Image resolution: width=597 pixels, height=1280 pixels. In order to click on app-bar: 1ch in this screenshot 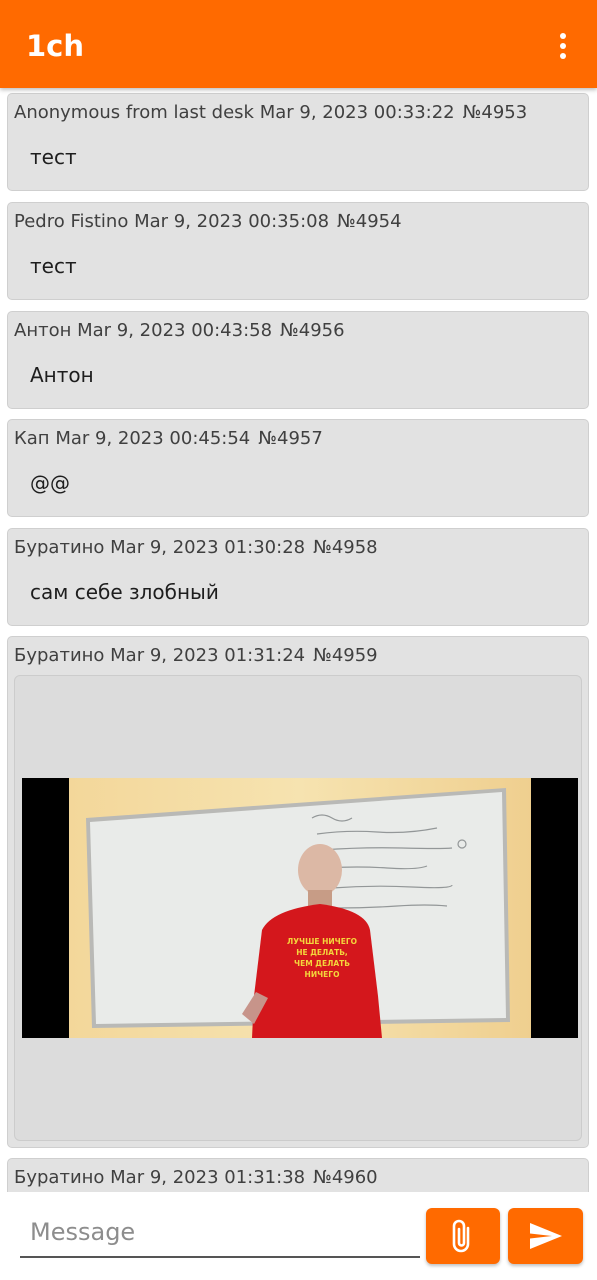, I will do `click(298, 44)`.